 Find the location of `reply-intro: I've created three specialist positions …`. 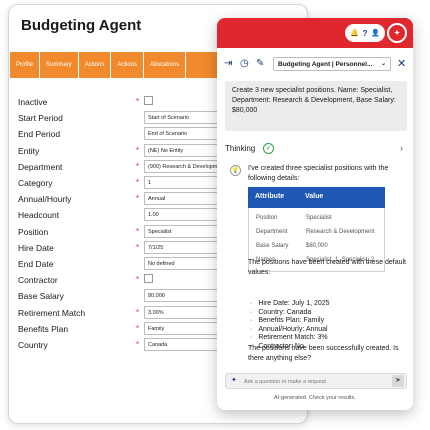

reply-intro: I've created three specialist positions … is located at coordinates (318, 173).